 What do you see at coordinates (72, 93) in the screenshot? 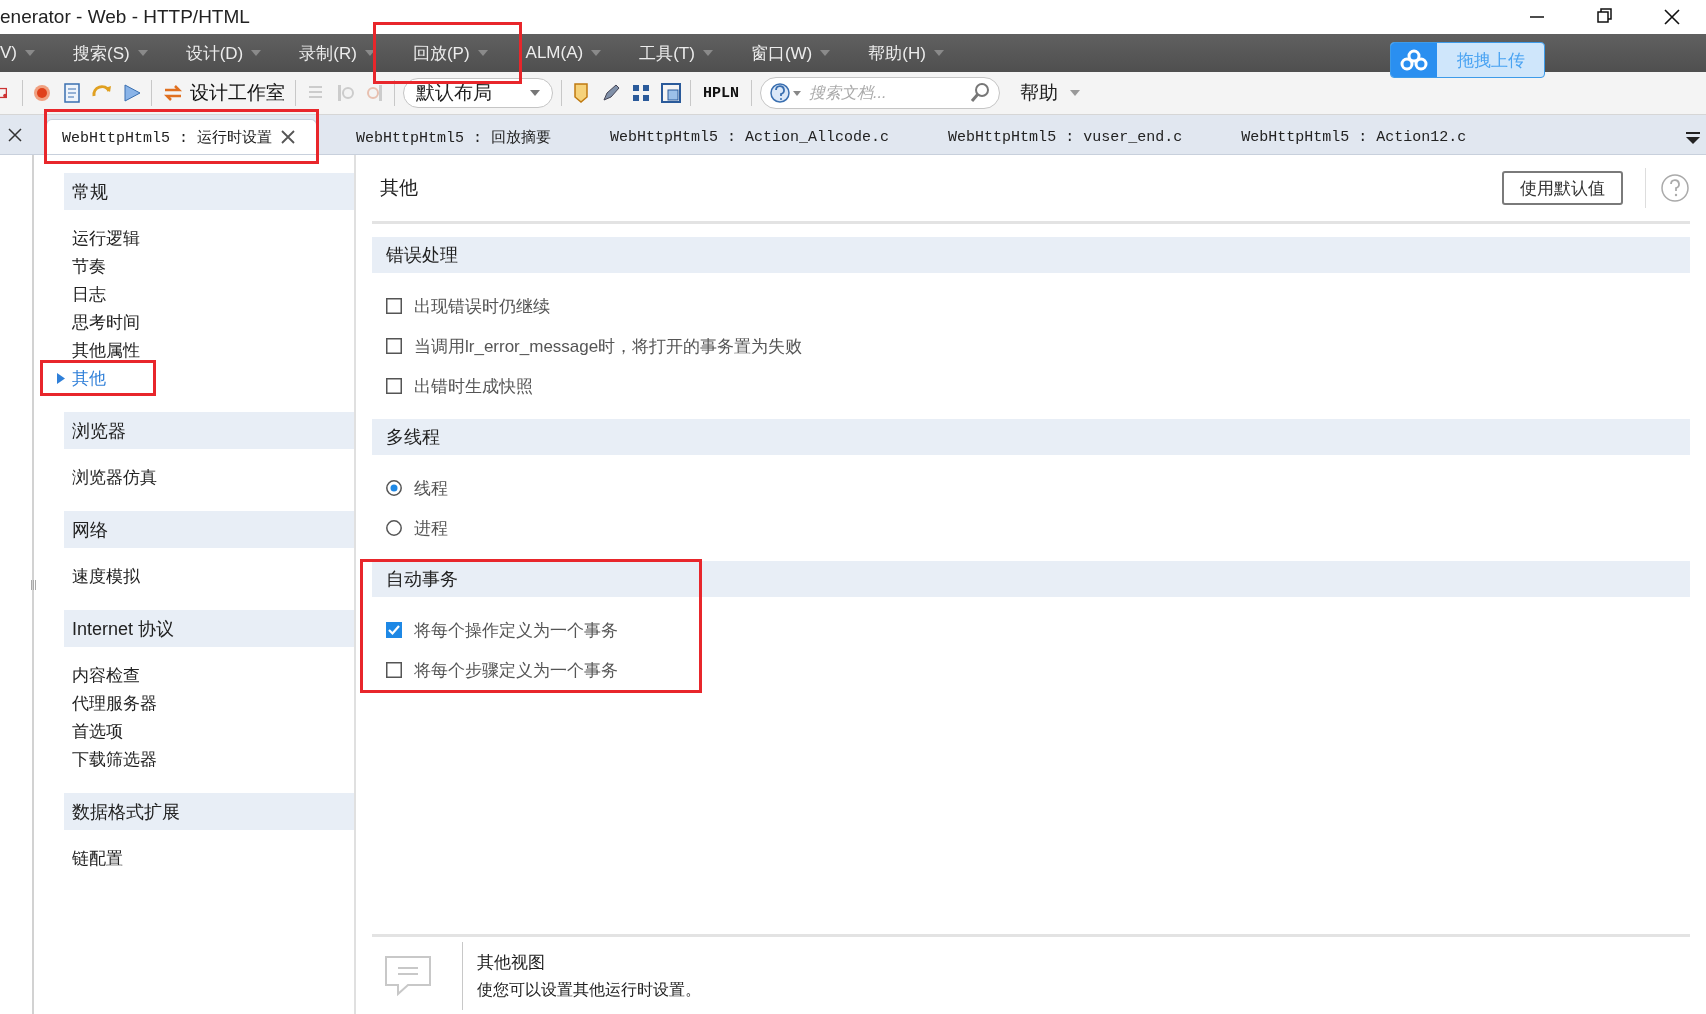
I see `document-icon` at bounding box center [72, 93].